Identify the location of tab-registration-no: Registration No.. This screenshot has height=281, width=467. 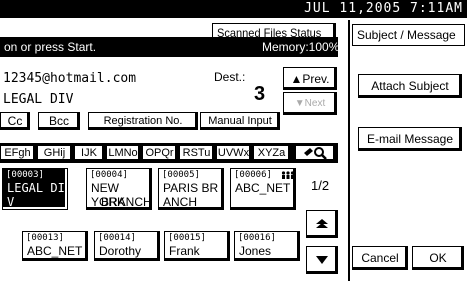
(143, 121).